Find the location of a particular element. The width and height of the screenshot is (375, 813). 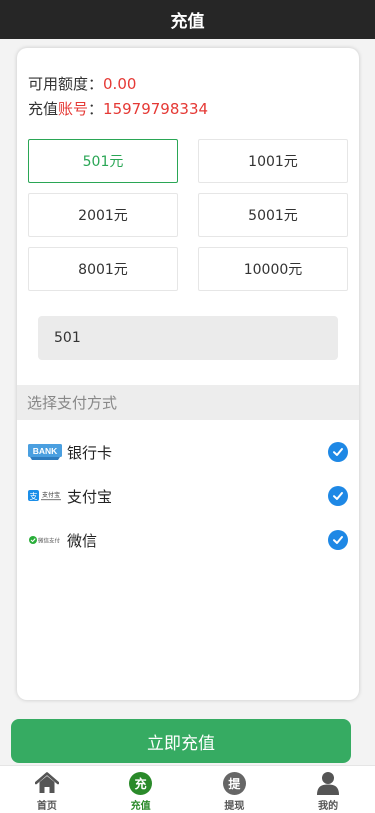

balance-label: 可用额度： is located at coordinates (66, 84).